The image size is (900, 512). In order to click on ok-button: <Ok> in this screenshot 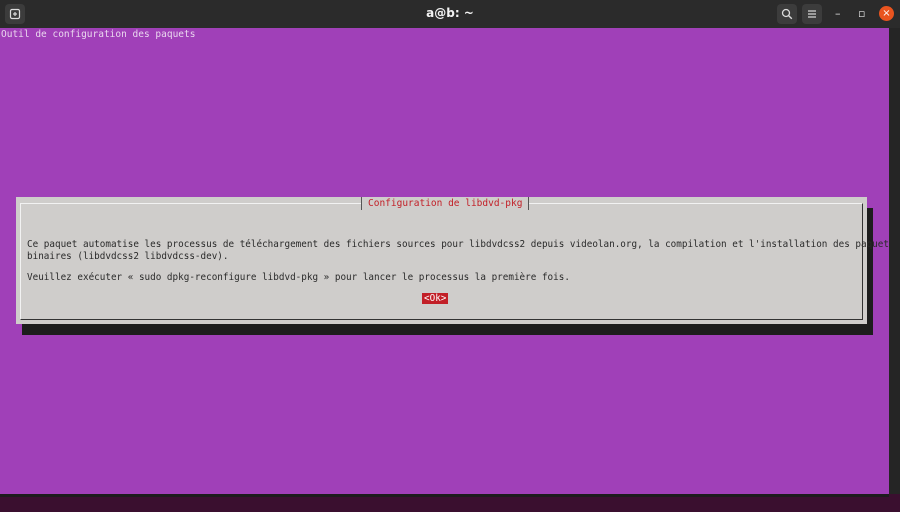, I will do `click(435, 298)`.